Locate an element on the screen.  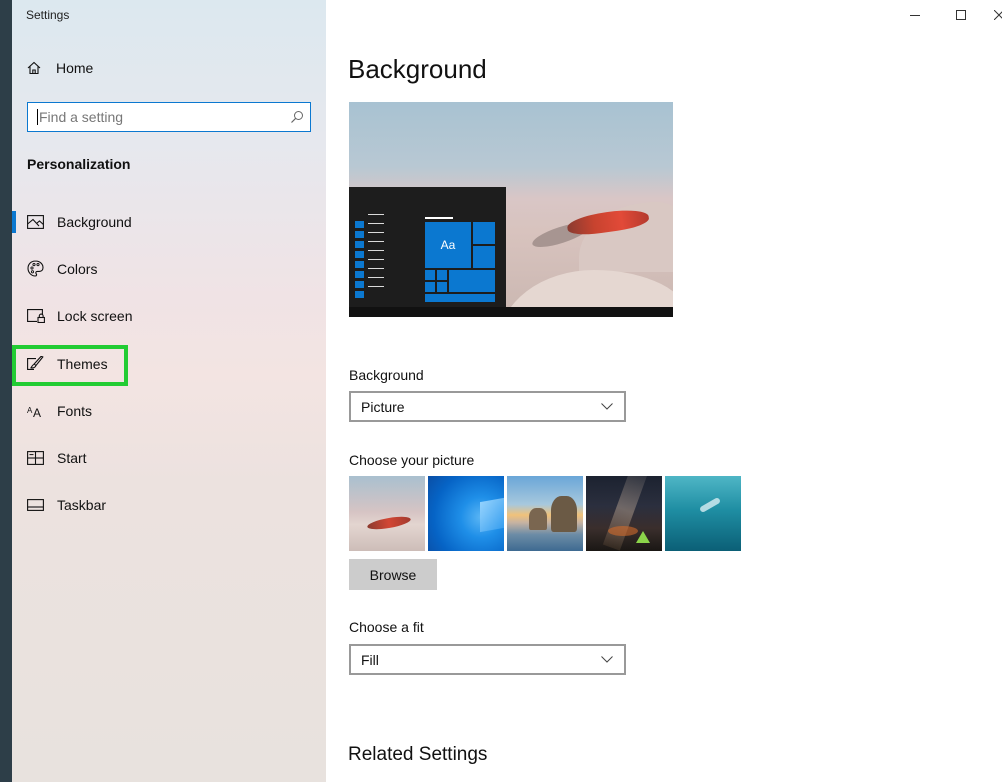
related-settings-title: Related Settings is located at coordinates (418, 754).